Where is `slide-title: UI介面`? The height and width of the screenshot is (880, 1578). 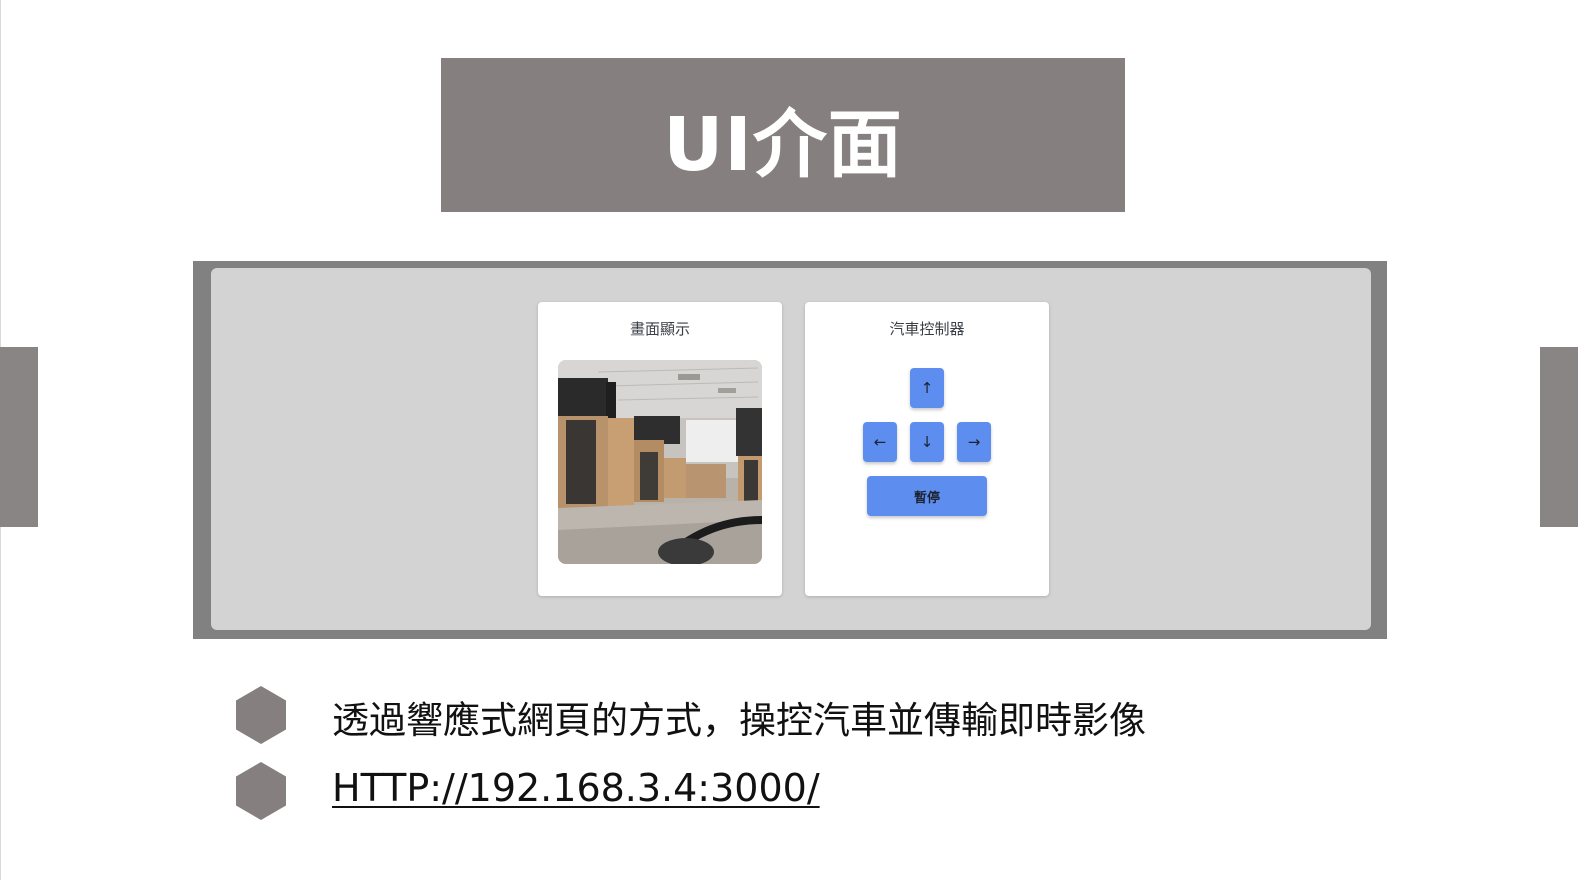 slide-title: UI介面 is located at coordinates (783, 144).